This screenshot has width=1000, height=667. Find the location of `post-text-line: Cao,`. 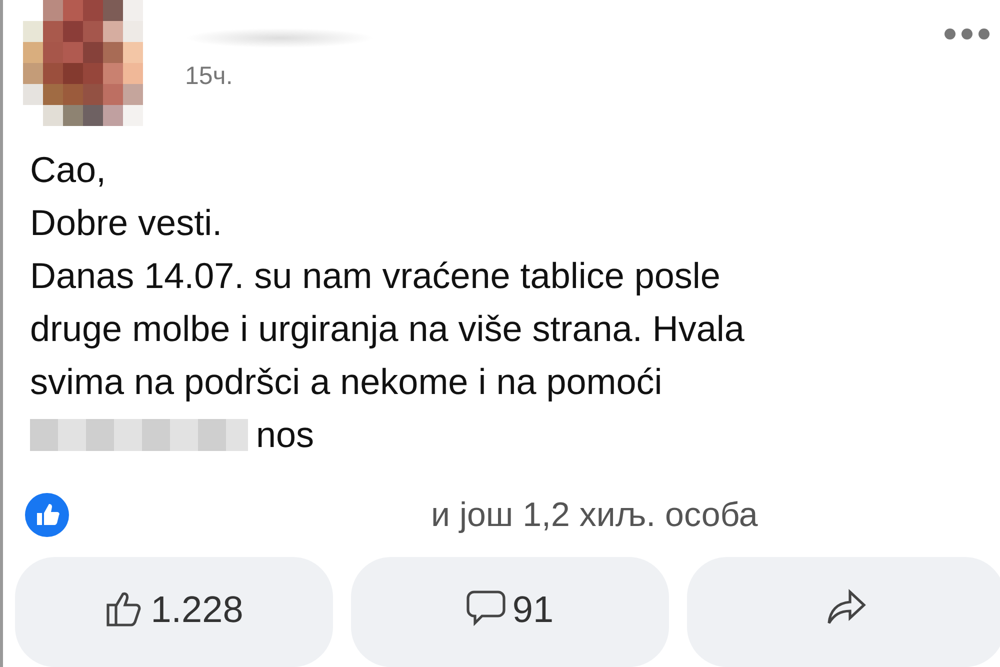

post-text-line: Cao, is located at coordinates (69, 170).